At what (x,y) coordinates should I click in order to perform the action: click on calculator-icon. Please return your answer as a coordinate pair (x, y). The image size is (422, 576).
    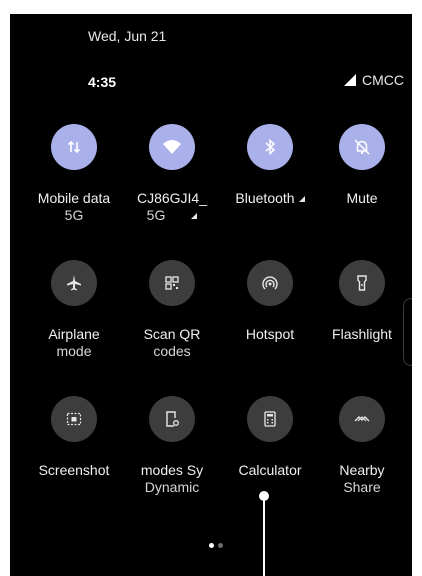
    Looking at the image, I should click on (270, 419).